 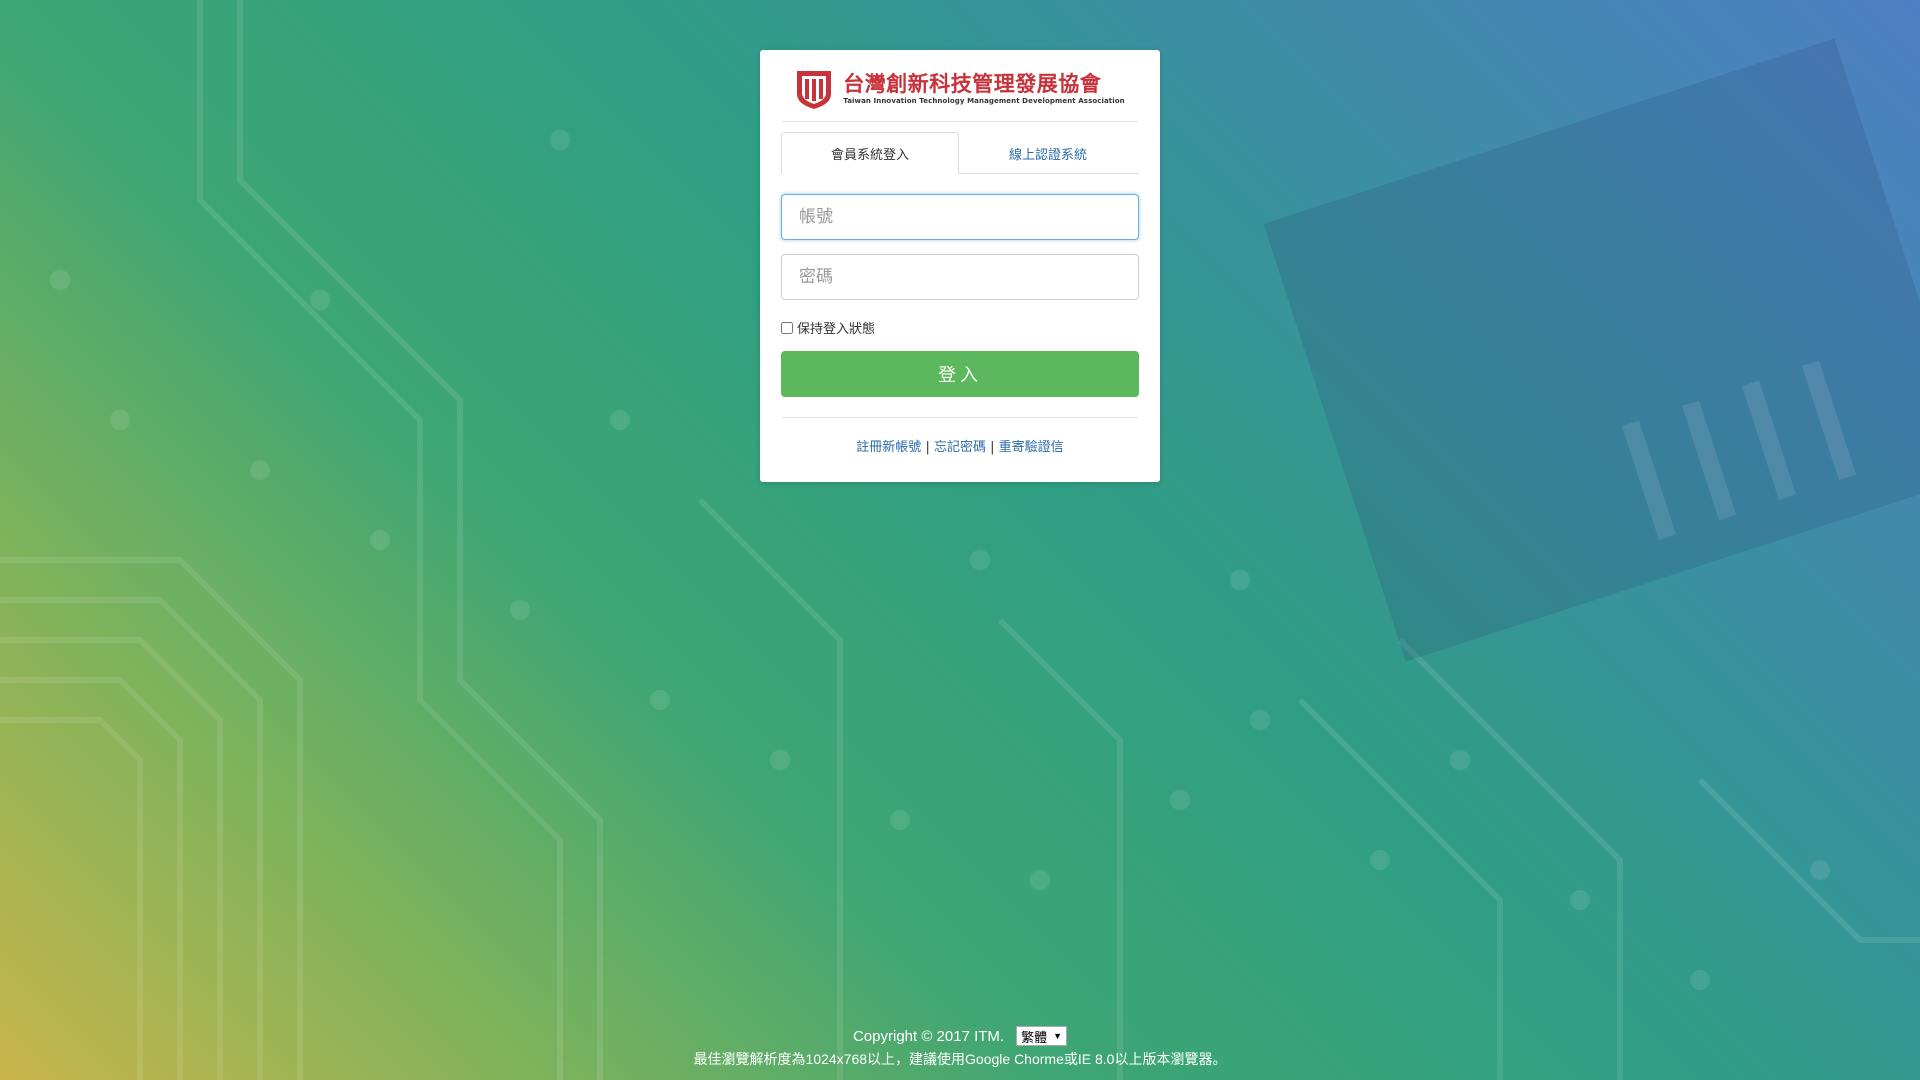 I want to click on remember-login: 保持登入狀態, so click(x=960, y=327).